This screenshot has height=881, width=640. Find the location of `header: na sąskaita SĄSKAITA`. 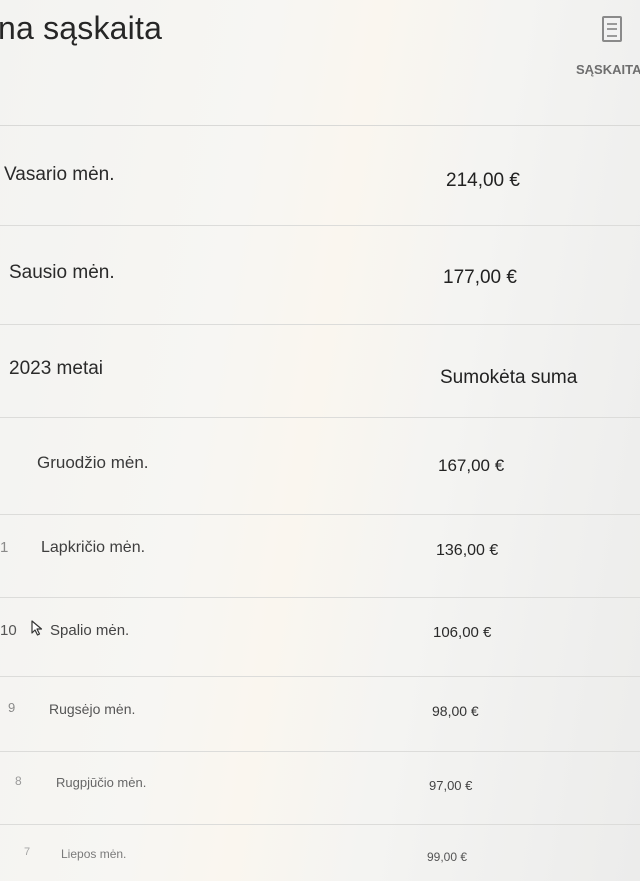

header: na sąskaita SĄSKAITA is located at coordinates (320, 63).